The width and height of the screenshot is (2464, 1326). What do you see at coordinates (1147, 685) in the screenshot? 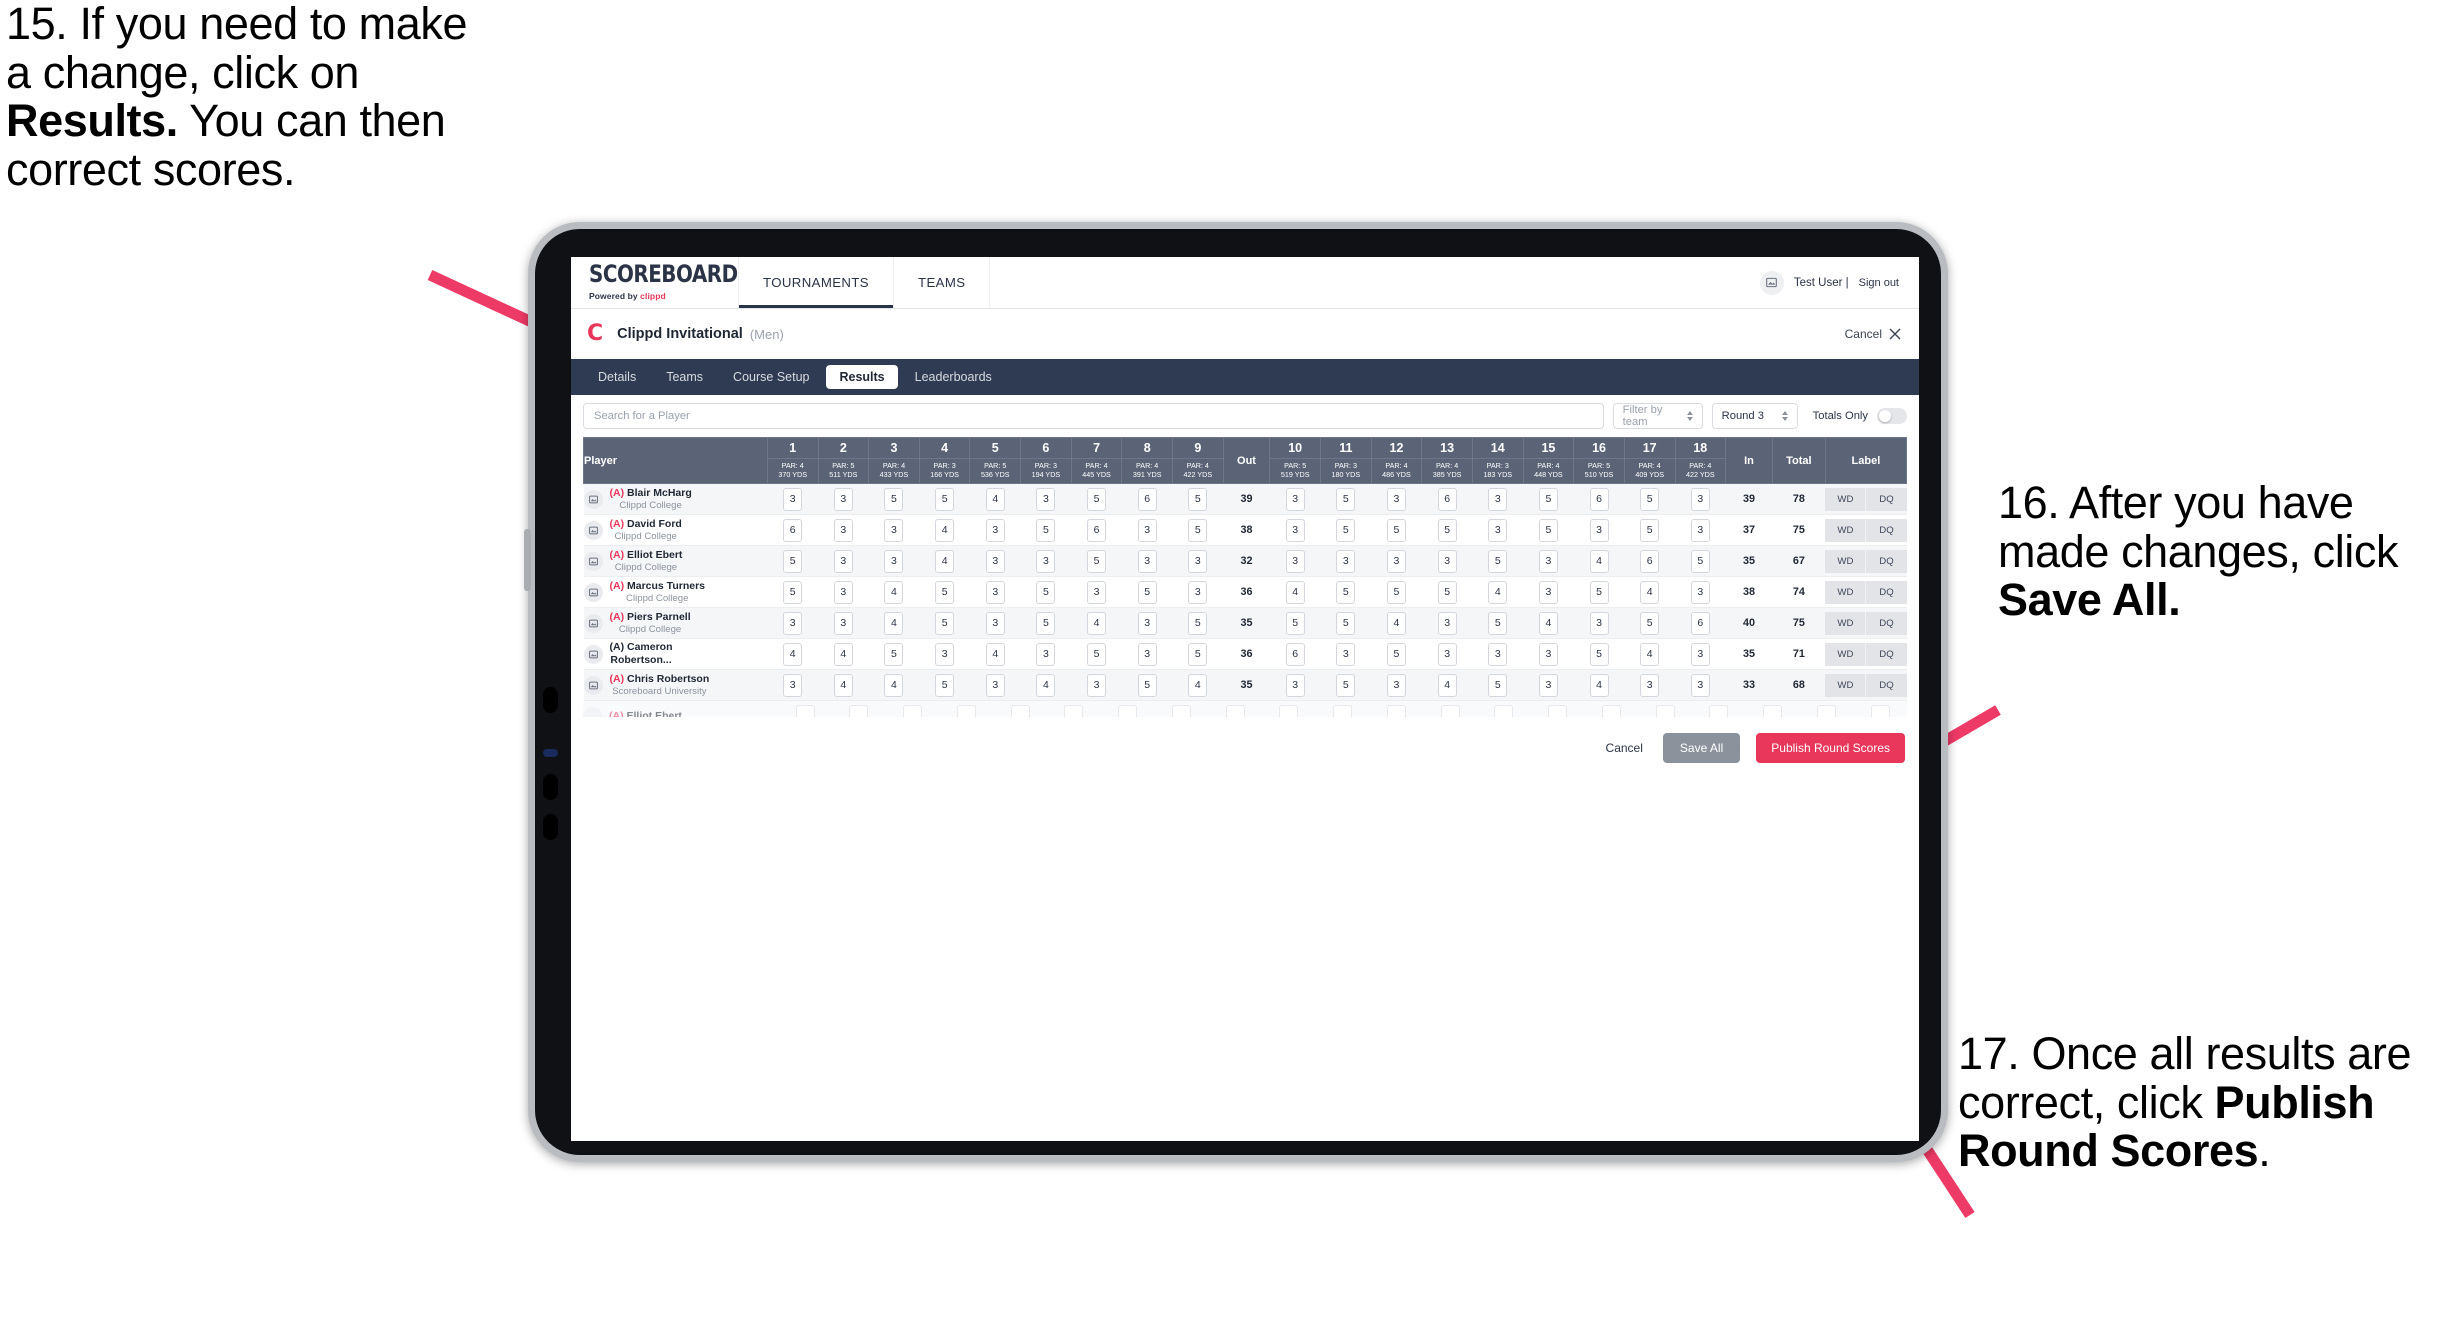
I see `score-cell-hole-8: 5` at bounding box center [1147, 685].